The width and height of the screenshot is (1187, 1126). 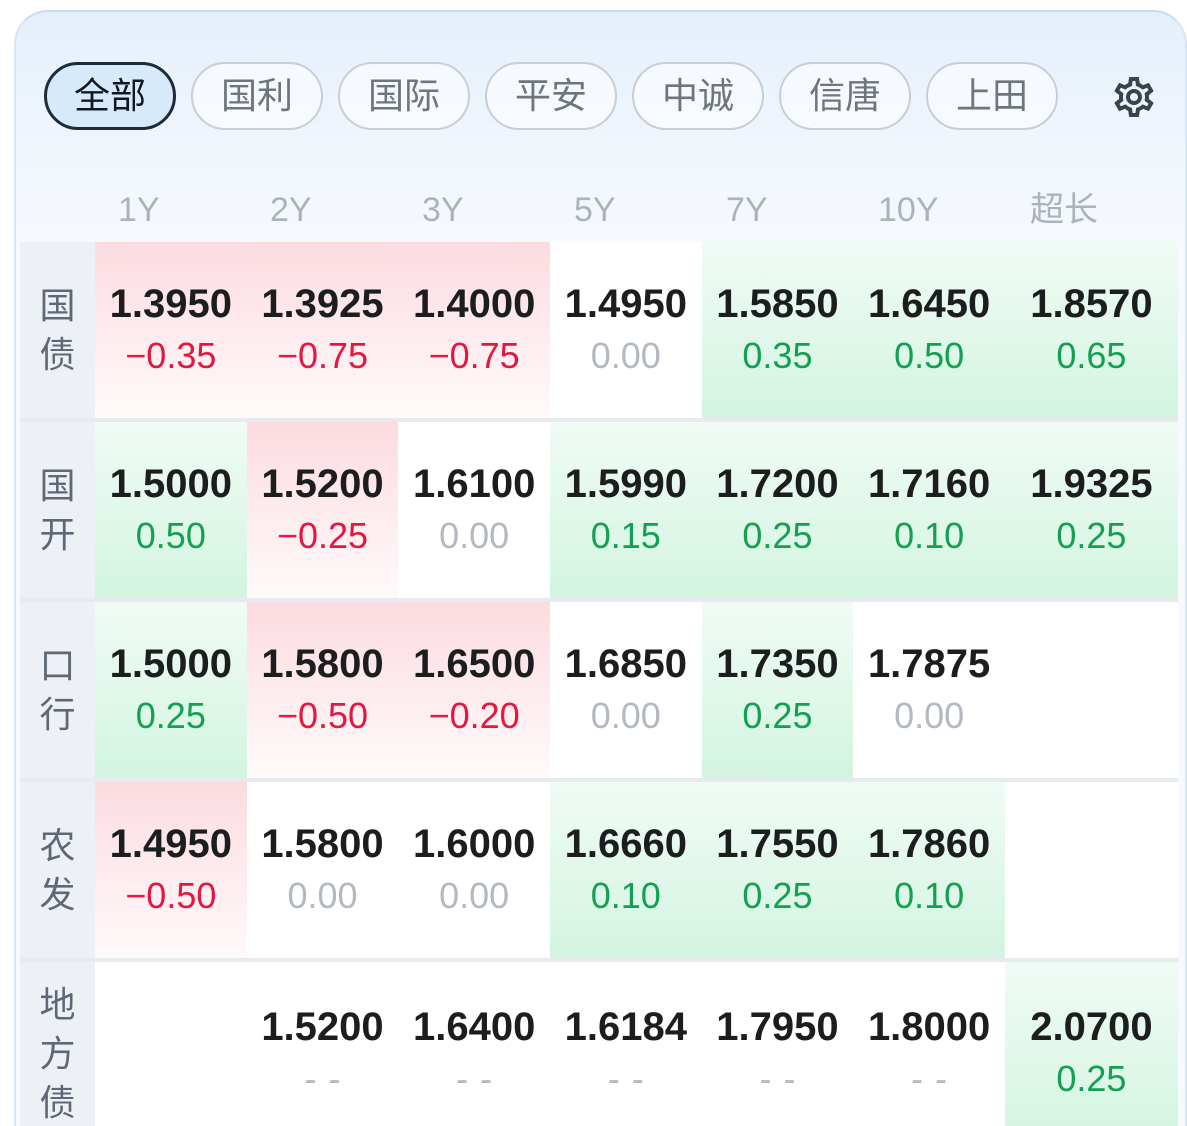 I want to click on yield-cell-adbc-10y: 1.7860 0.10, so click(x=929, y=870).